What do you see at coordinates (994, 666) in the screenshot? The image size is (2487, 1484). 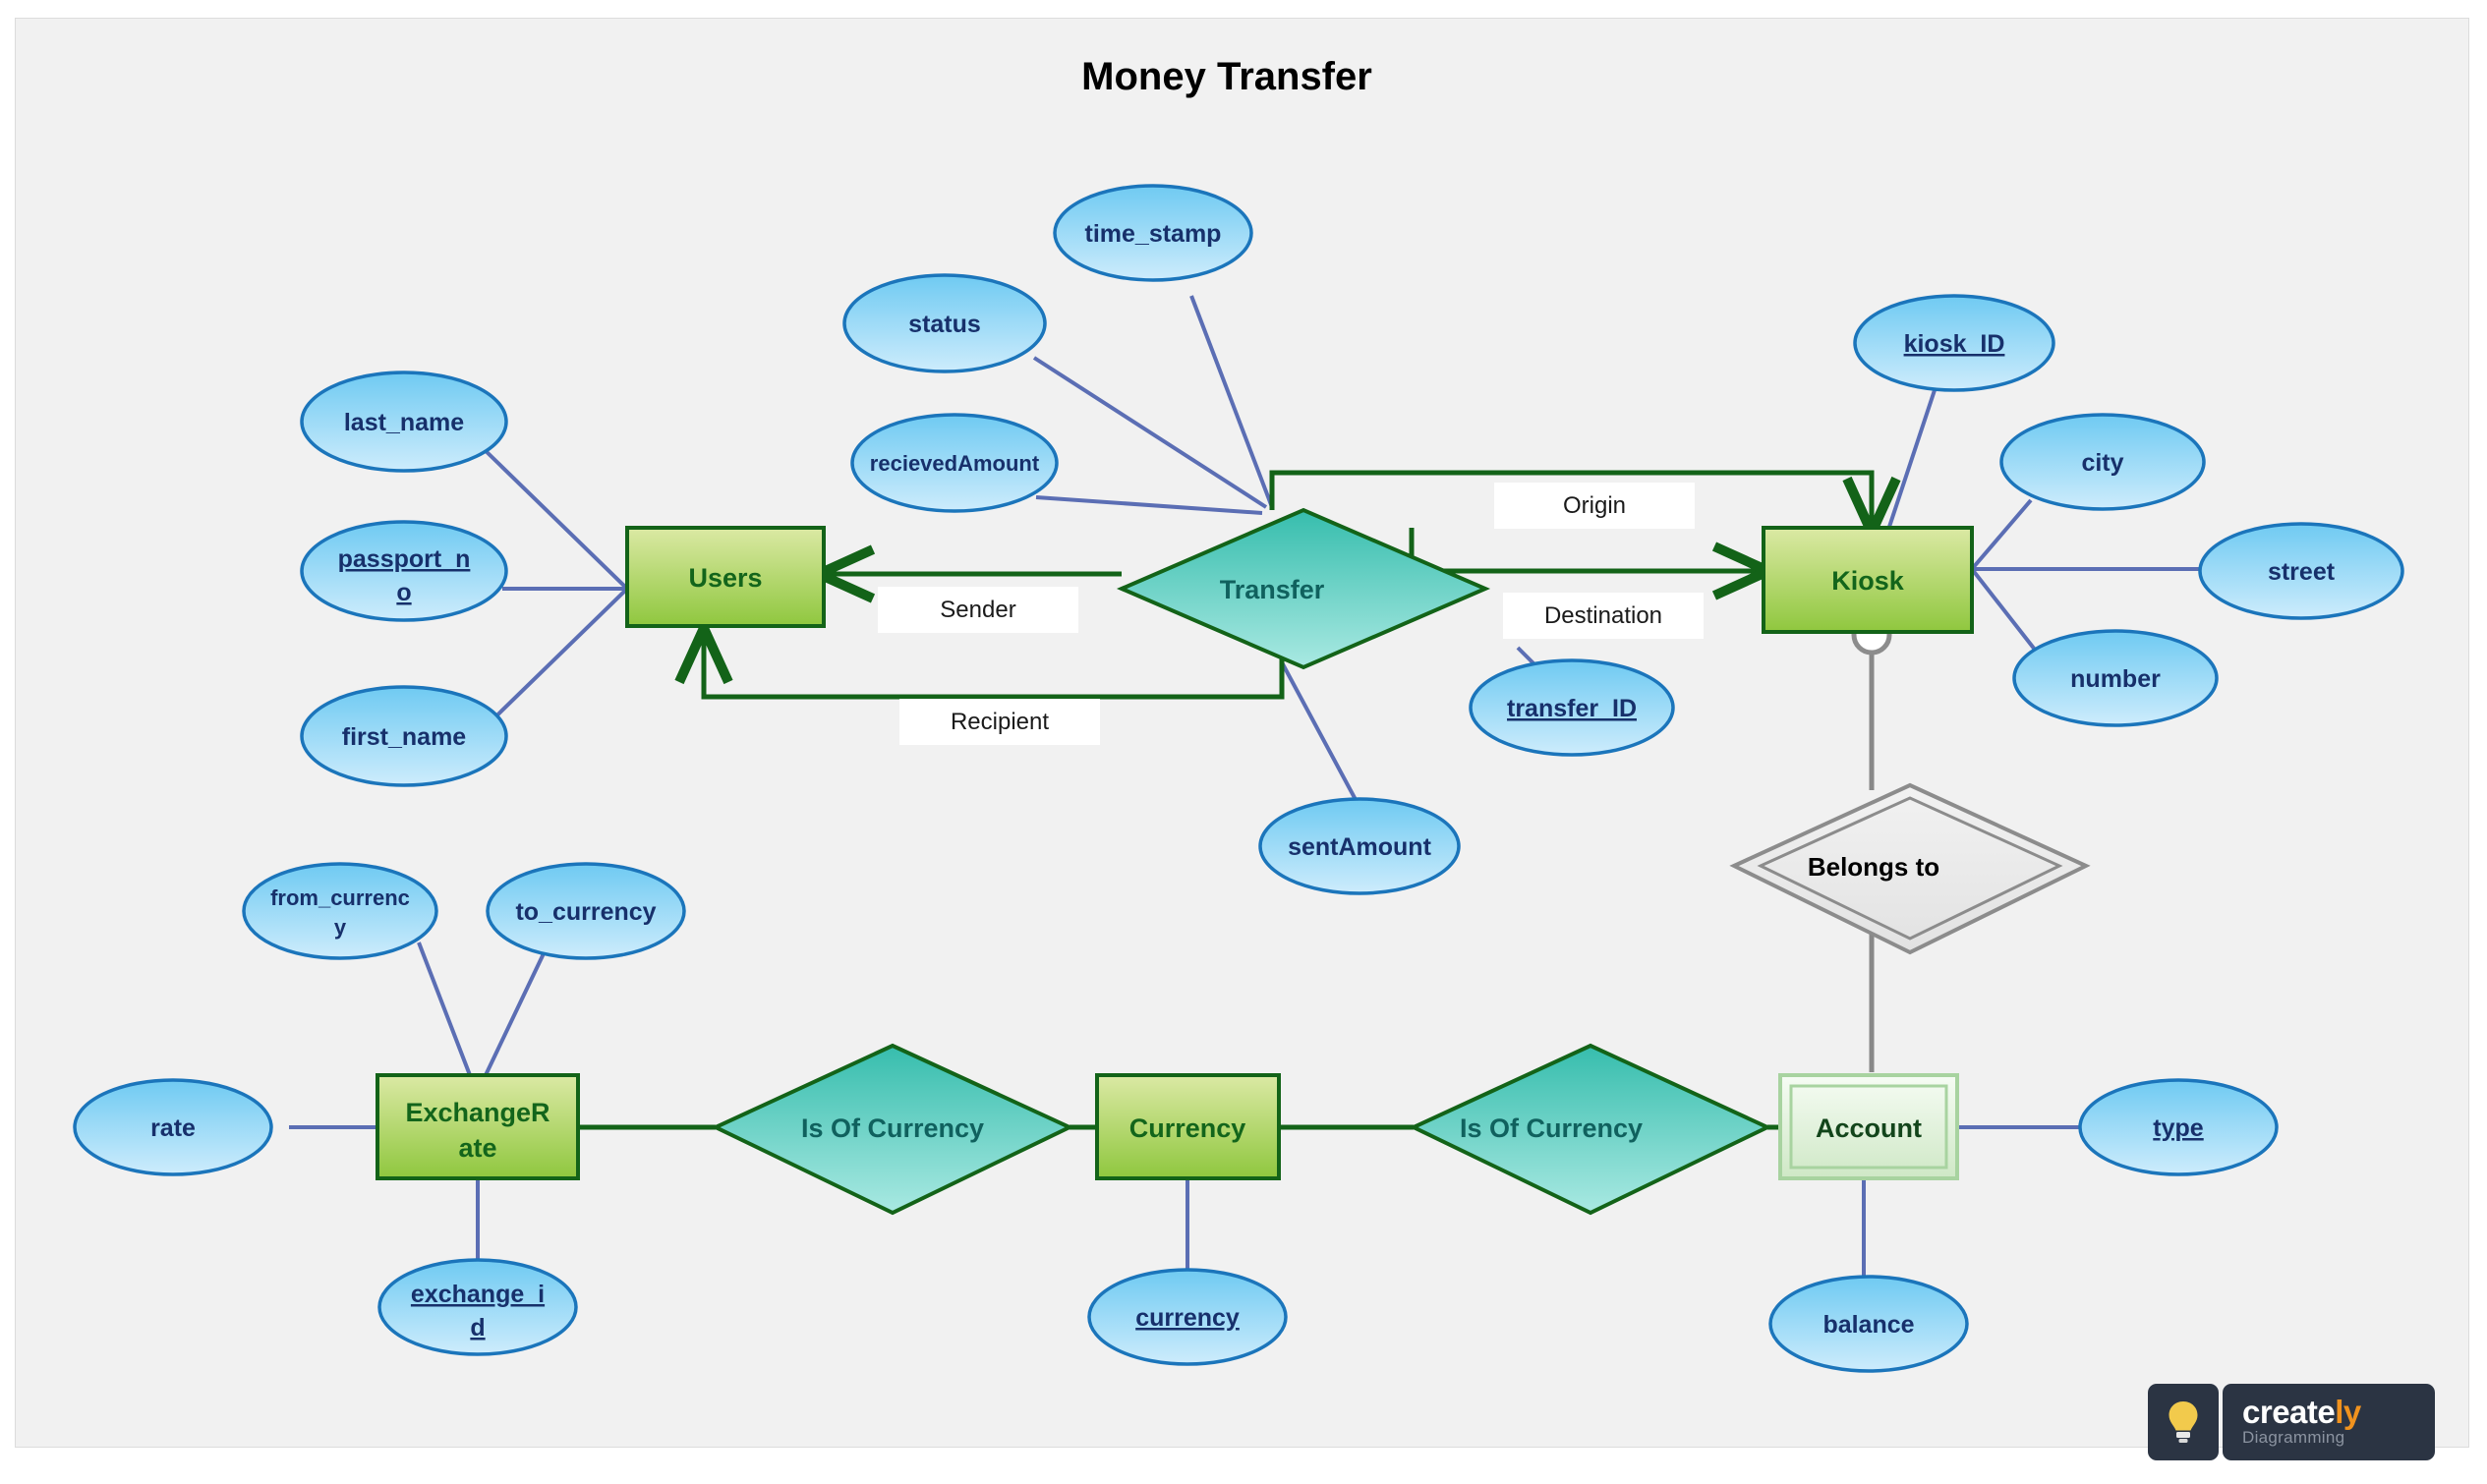 I see `connector-recipient` at bounding box center [994, 666].